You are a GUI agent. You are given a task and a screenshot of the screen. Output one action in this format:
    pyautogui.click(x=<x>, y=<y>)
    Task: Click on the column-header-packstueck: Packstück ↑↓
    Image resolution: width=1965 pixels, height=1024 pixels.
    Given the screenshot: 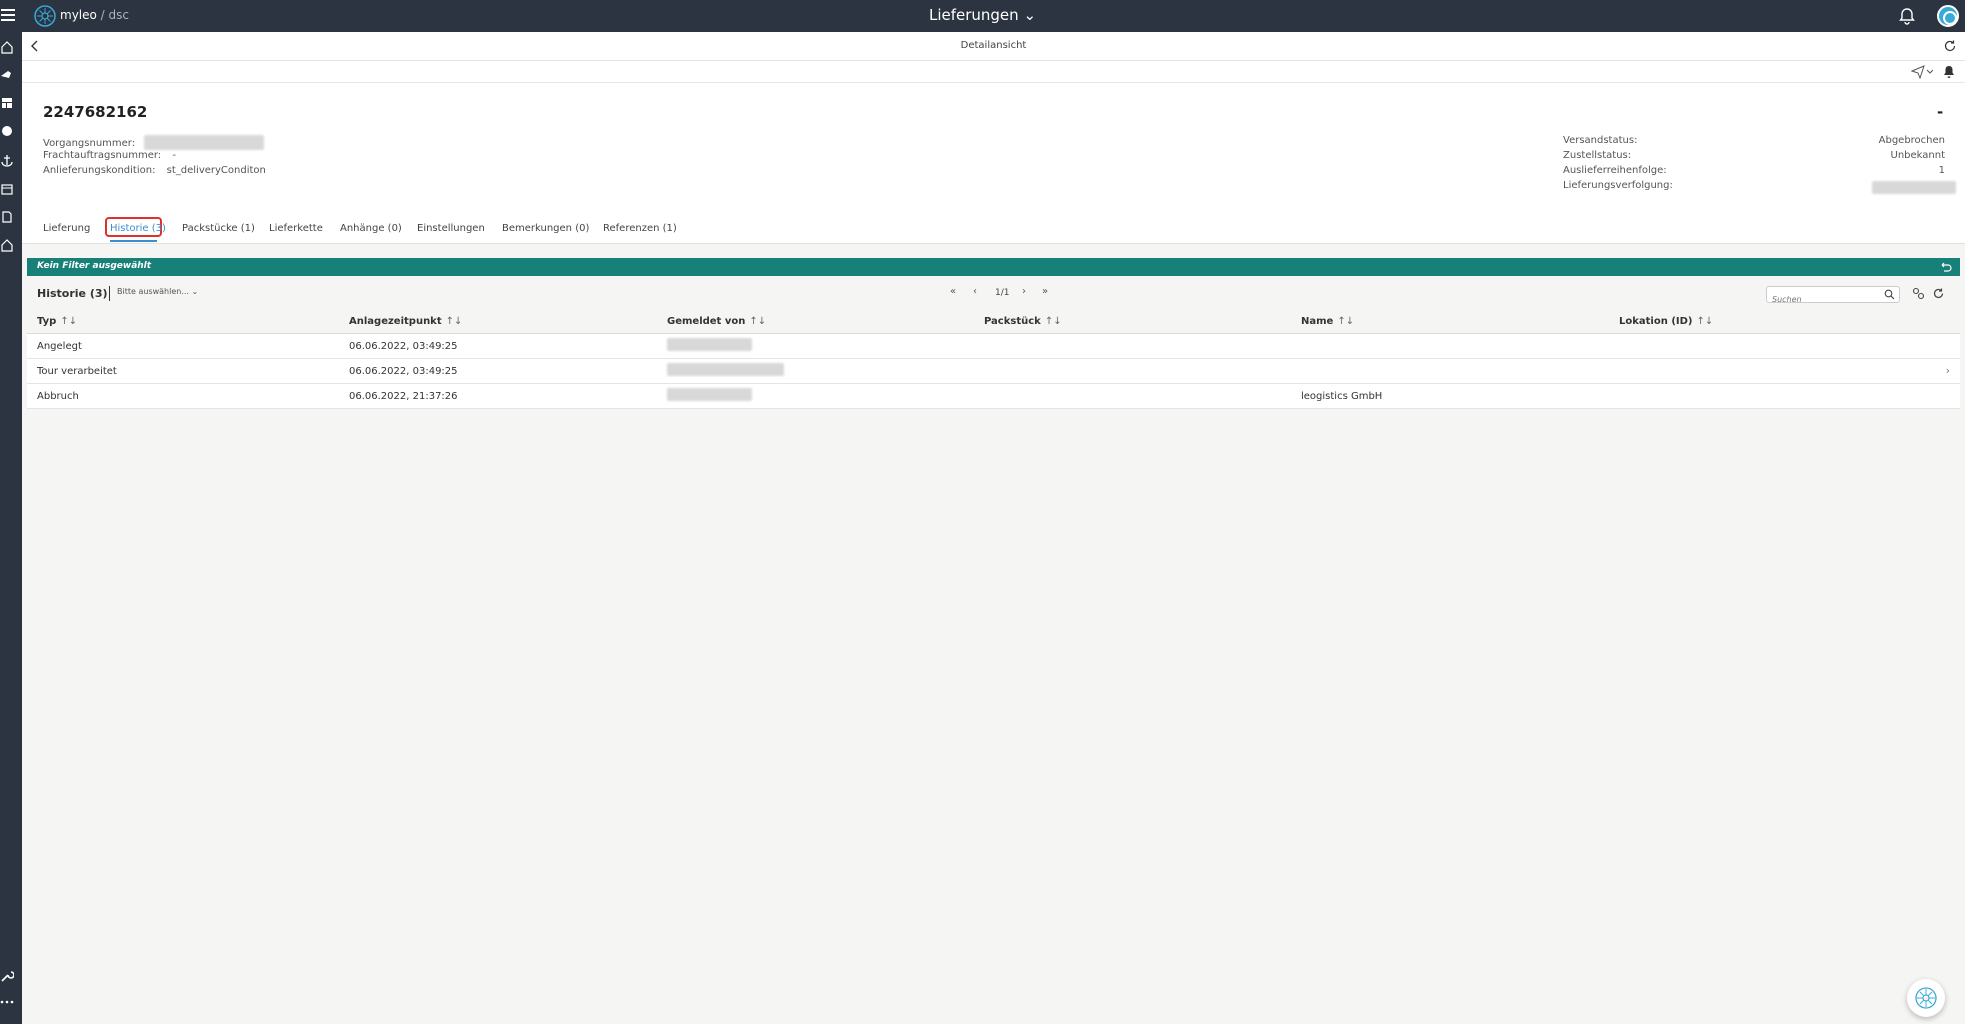 What is the action you would take?
    pyautogui.click(x=1023, y=321)
    